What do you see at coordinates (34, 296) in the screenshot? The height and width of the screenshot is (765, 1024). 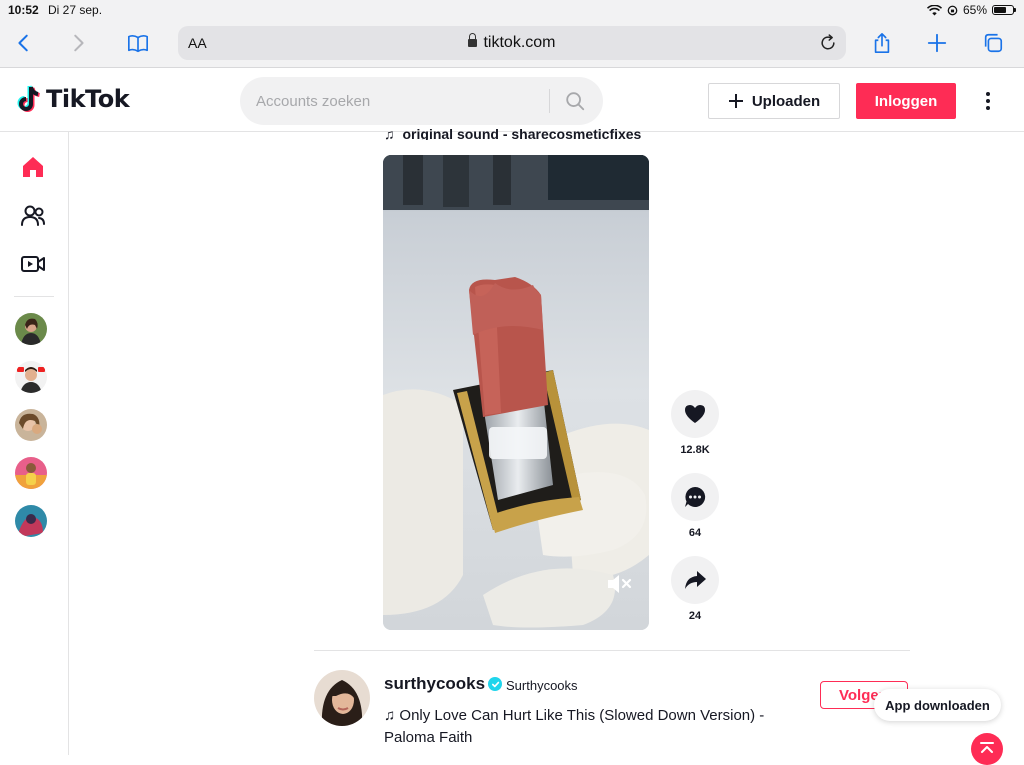 I see `sidebar-divider` at bounding box center [34, 296].